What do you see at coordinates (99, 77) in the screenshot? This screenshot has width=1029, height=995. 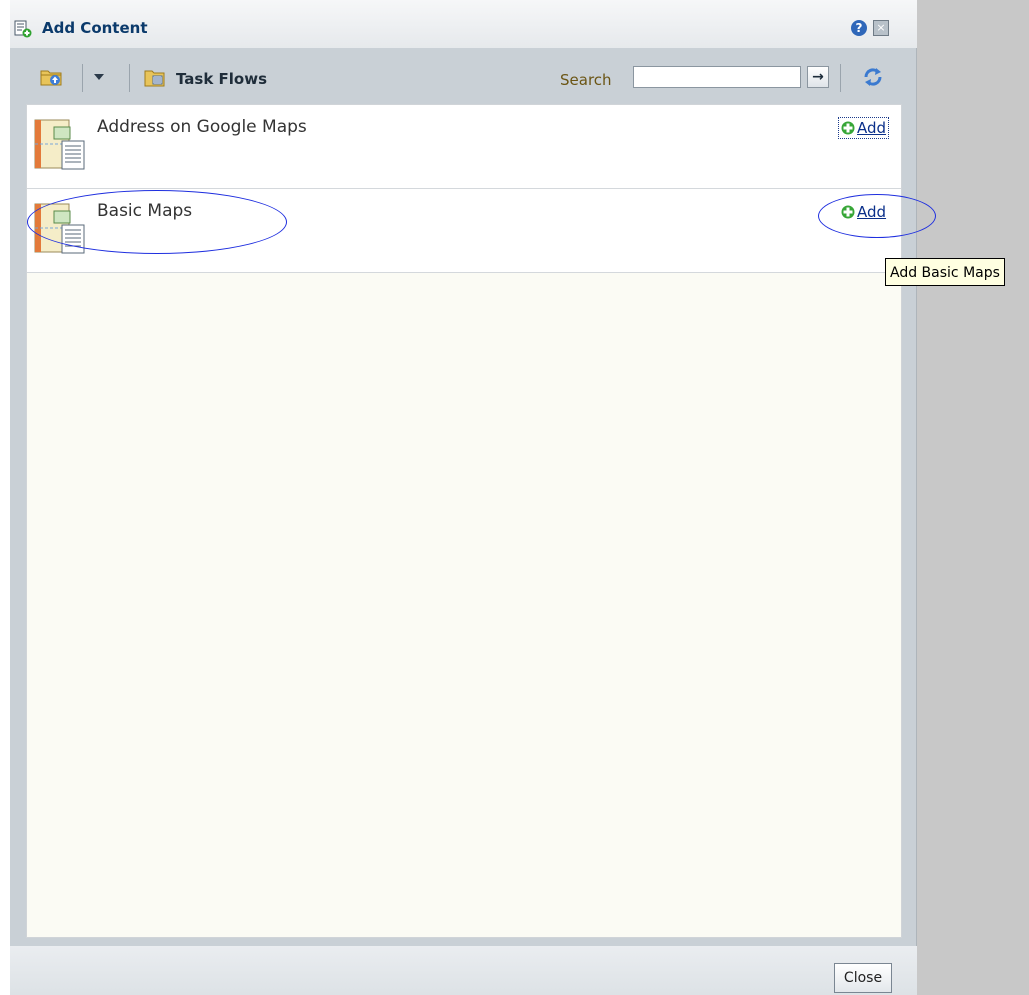 I see `chevron-down-icon` at bounding box center [99, 77].